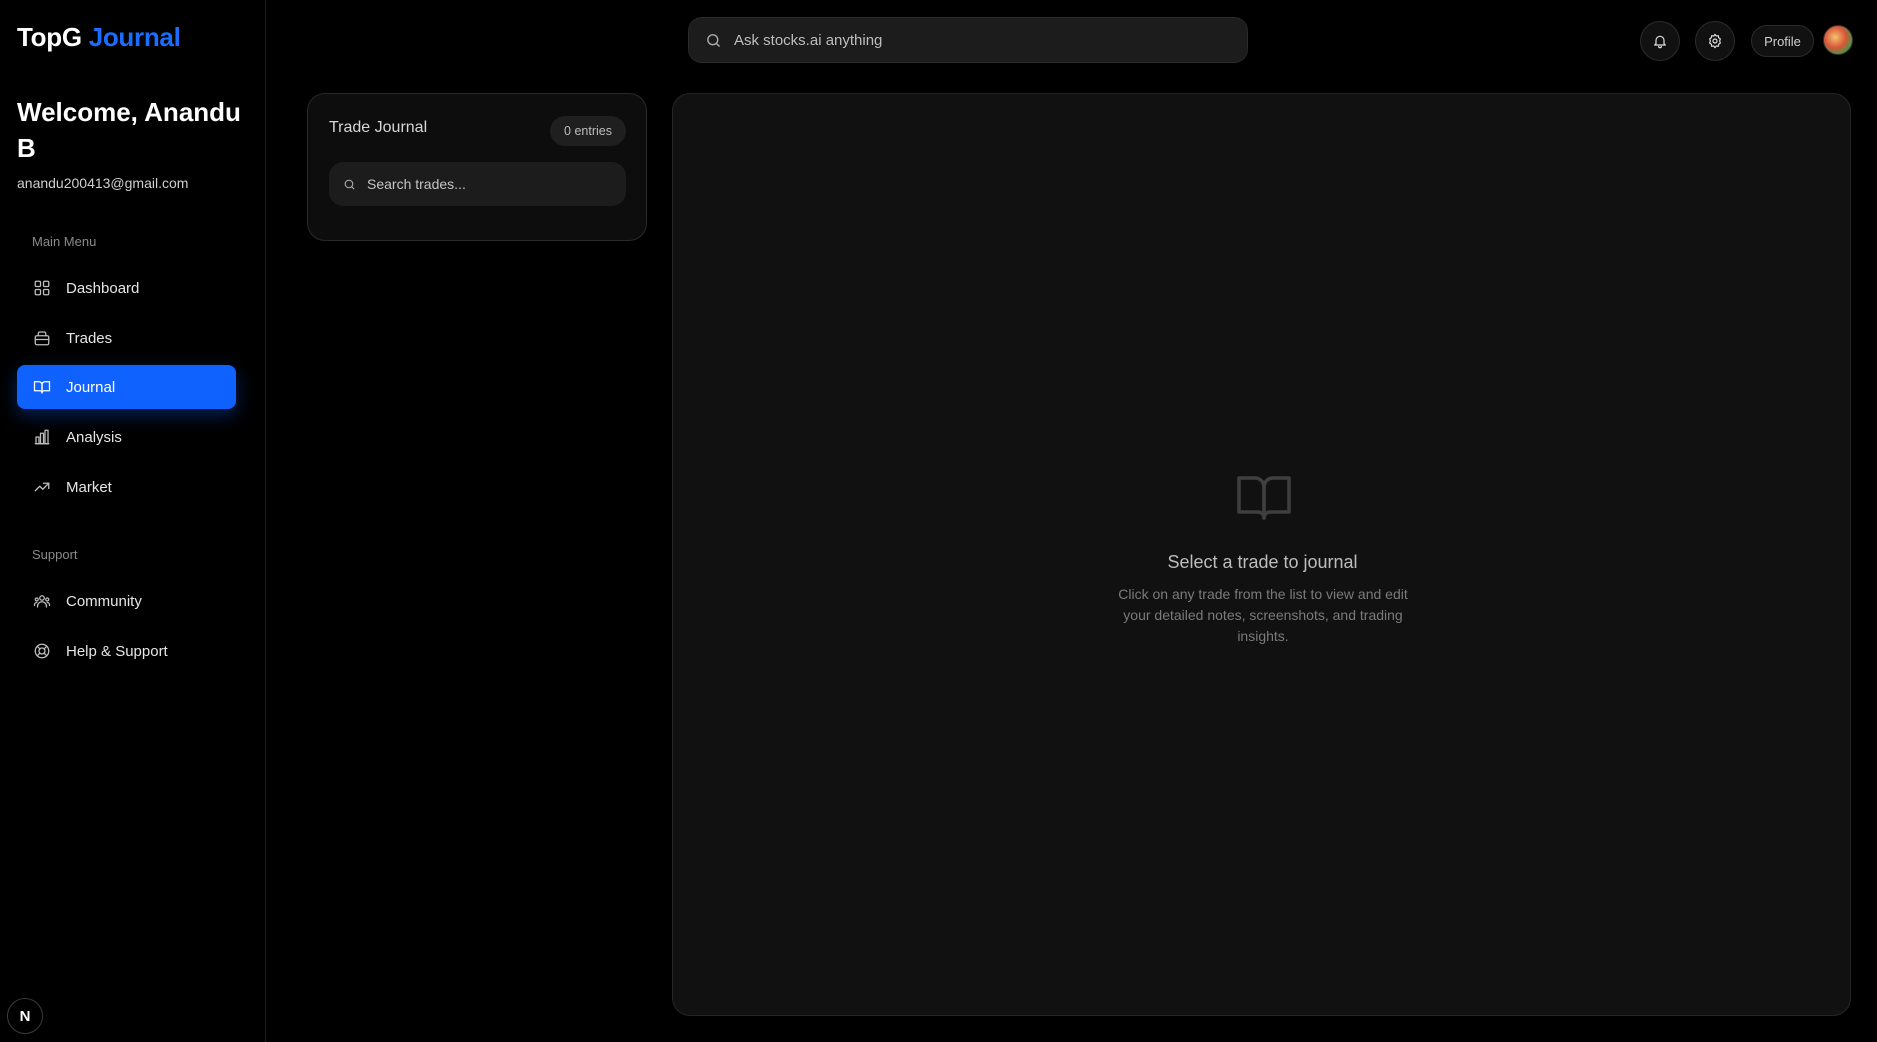 The height and width of the screenshot is (1042, 1877). Describe the element at coordinates (126, 487) in the screenshot. I see `sidebar-item-market: Market` at that location.